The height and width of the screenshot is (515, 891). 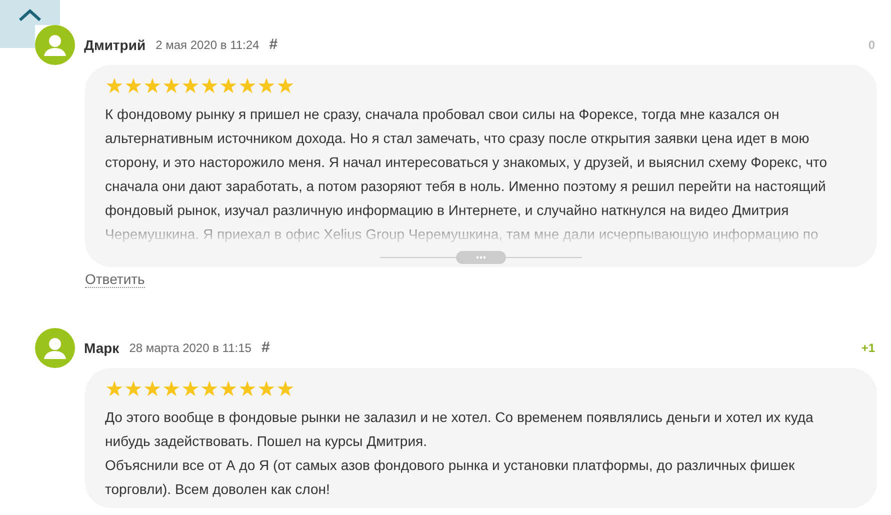 What do you see at coordinates (115, 279) in the screenshot?
I see `reply-link: Ответить` at bounding box center [115, 279].